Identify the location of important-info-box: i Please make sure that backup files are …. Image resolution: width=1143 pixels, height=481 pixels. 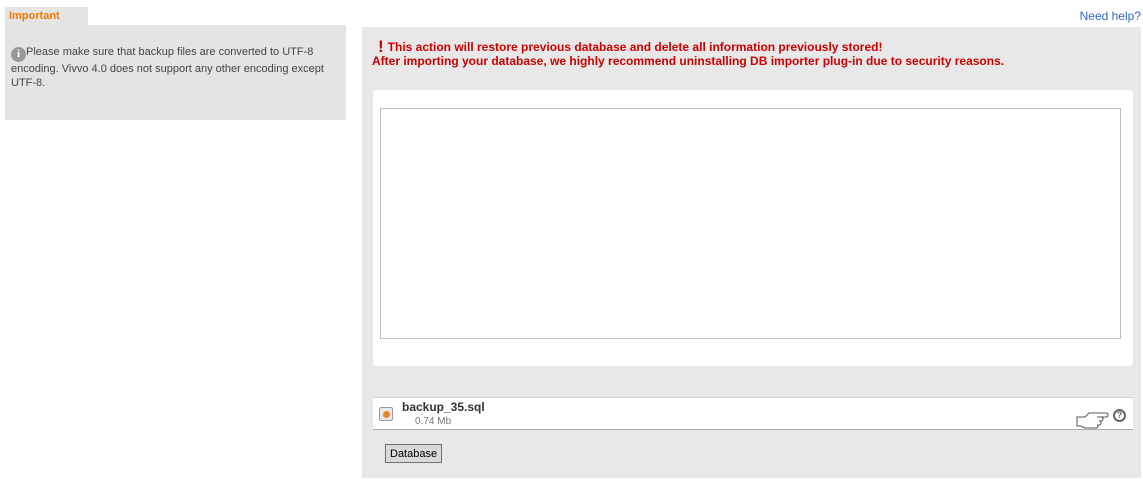
(175, 72).